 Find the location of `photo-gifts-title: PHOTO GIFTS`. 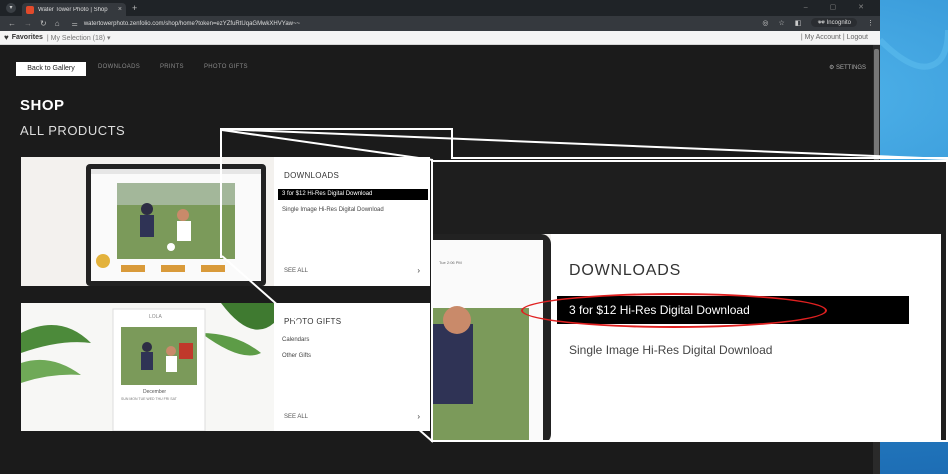

photo-gifts-title: PHOTO GIFTS is located at coordinates (313, 321).